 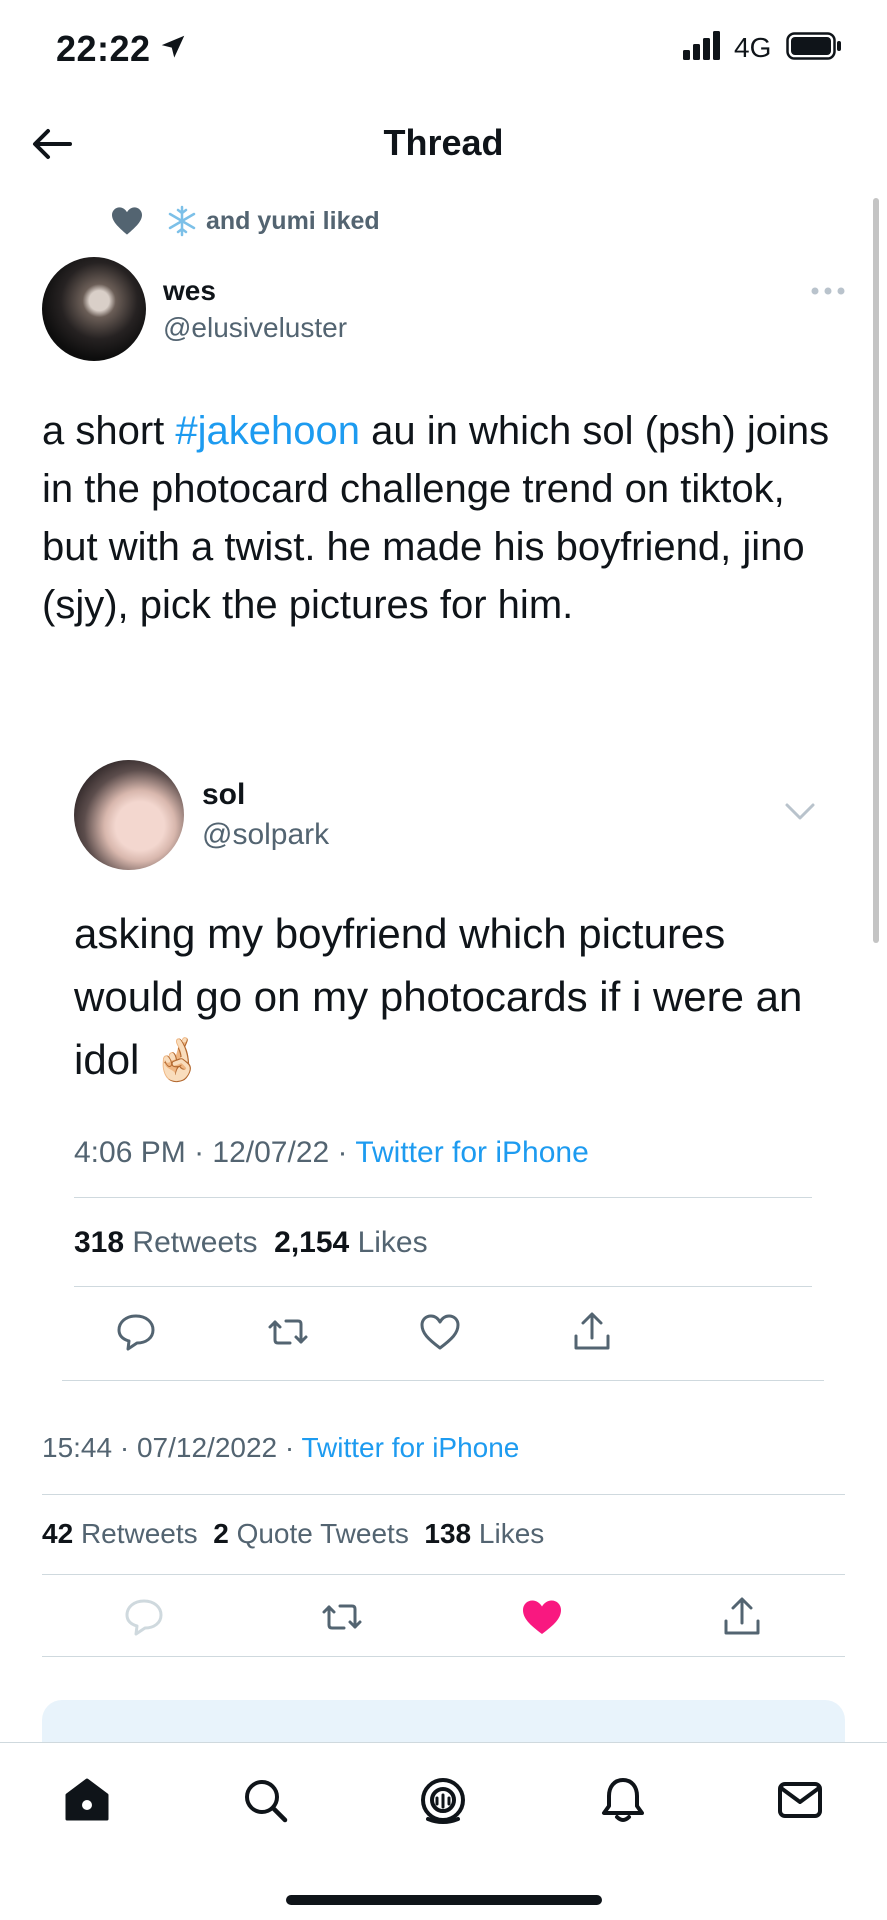 I want to click on quoted-time: 4:06 PM, so click(x=130, y=1152).